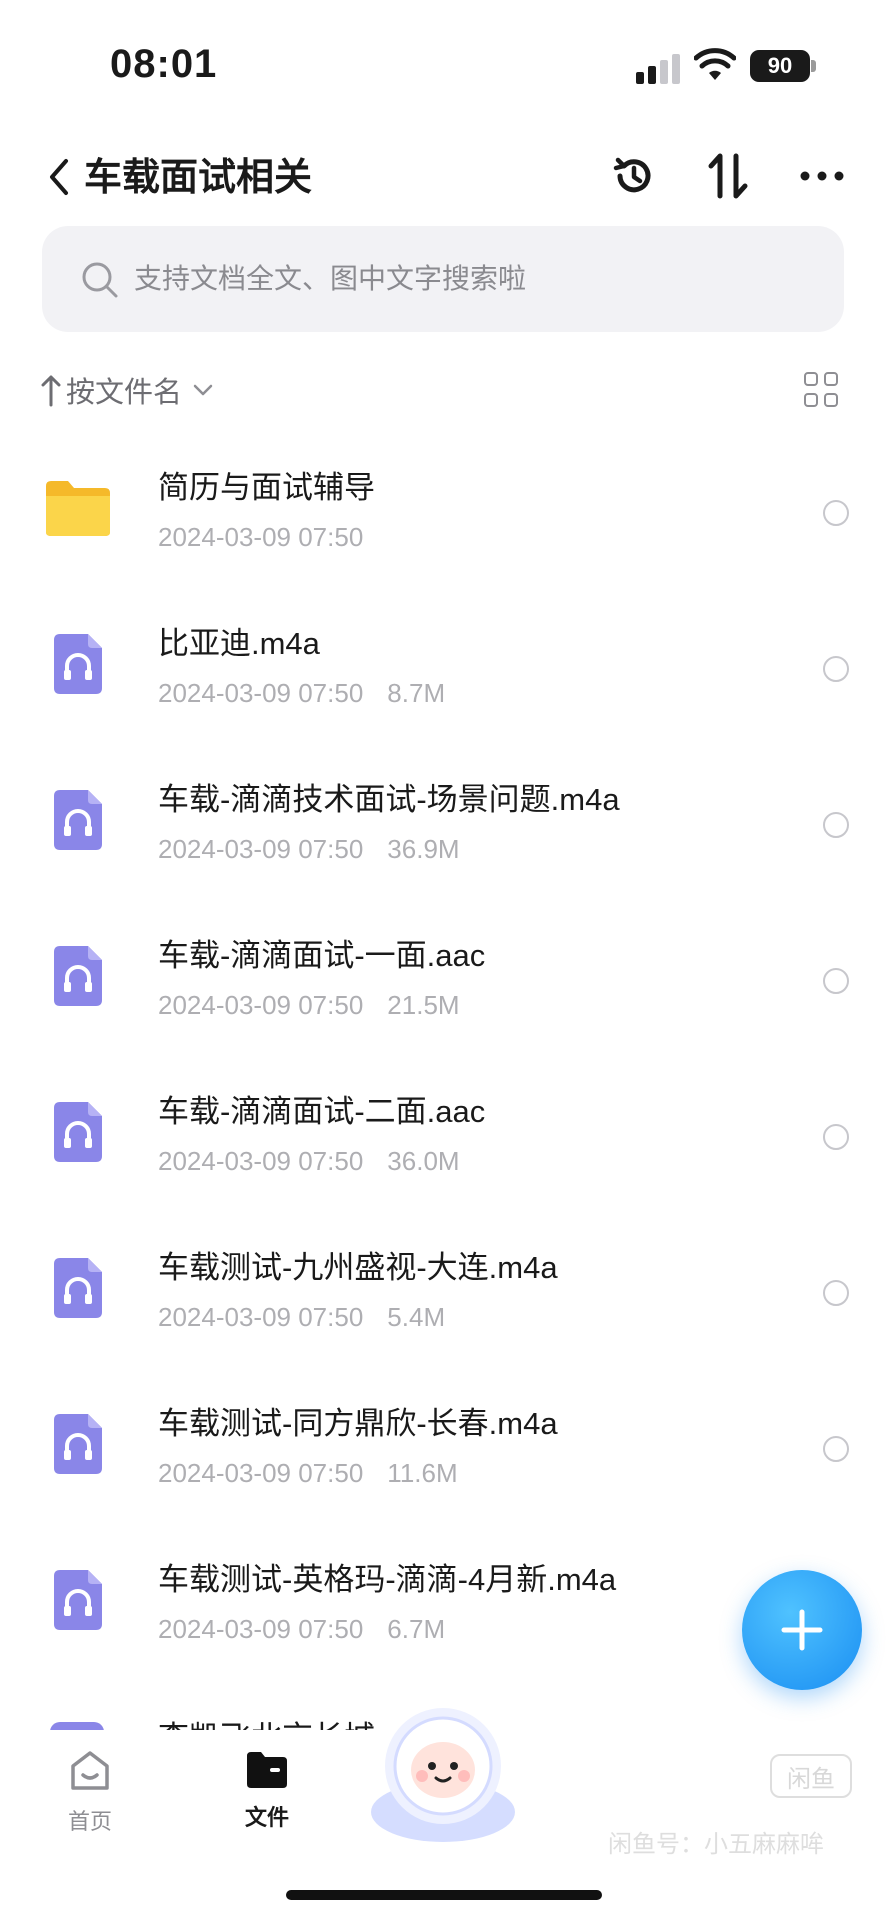 This screenshot has width=887, height=1920. I want to click on file-name: 车载测试-英格玛-滴滴-4月新.m4a, so click(387, 1579).